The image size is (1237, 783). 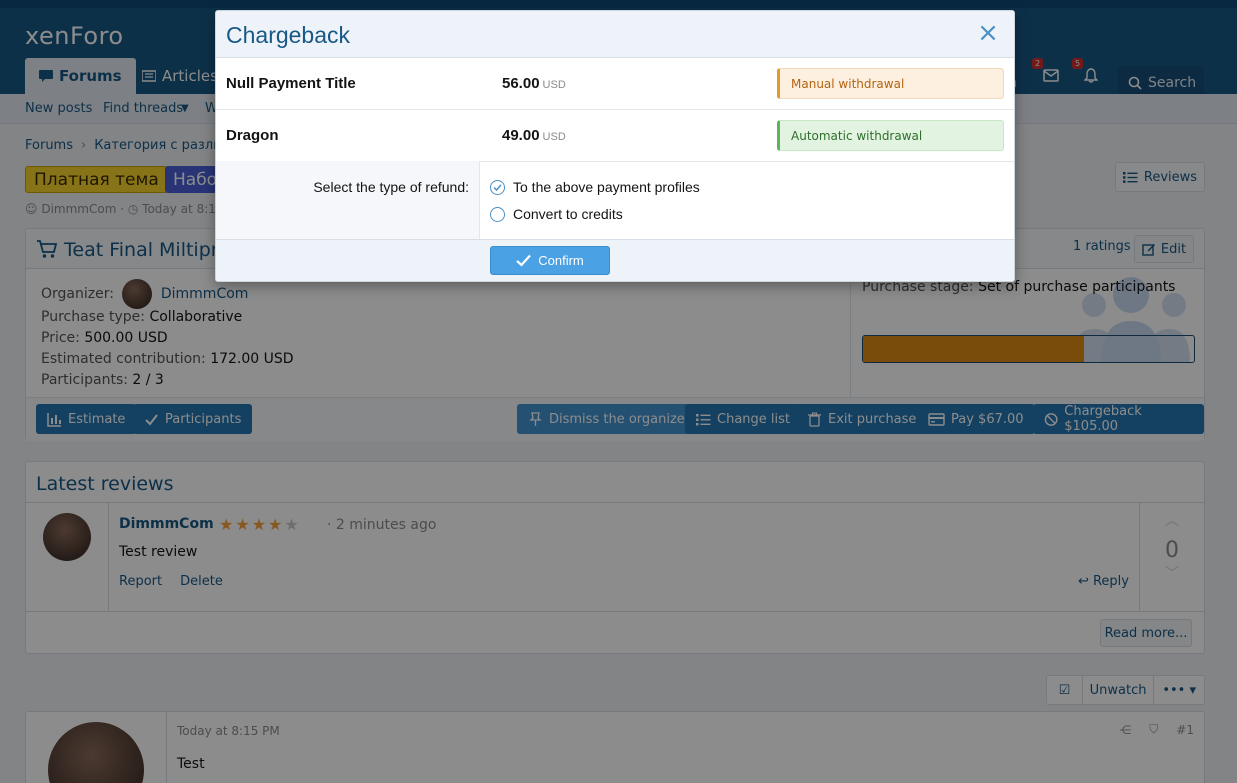 What do you see at coordinates (561, 260) in the screenshot?
I see `confirm-label: Confirm` at bounding box center [561, 260].